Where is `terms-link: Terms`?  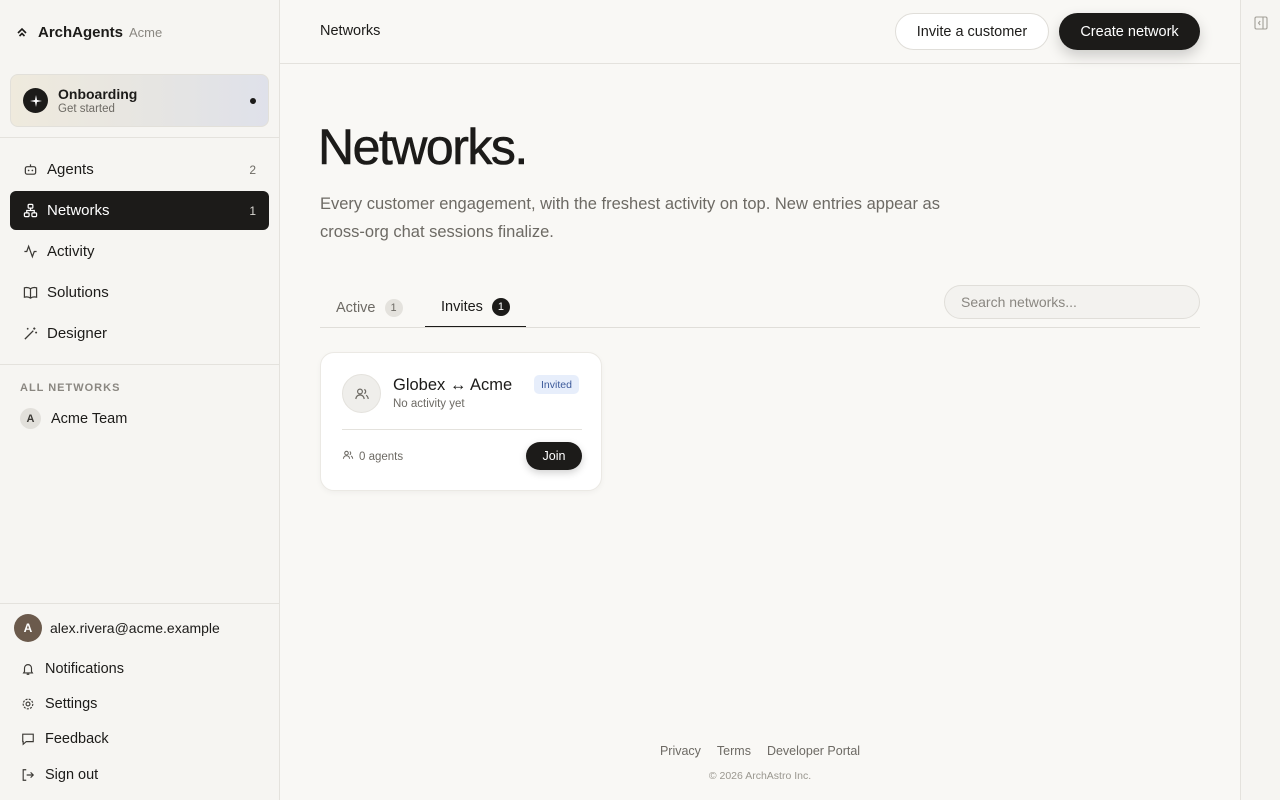
terms-link: Terms is located at coordinates (734, 751).